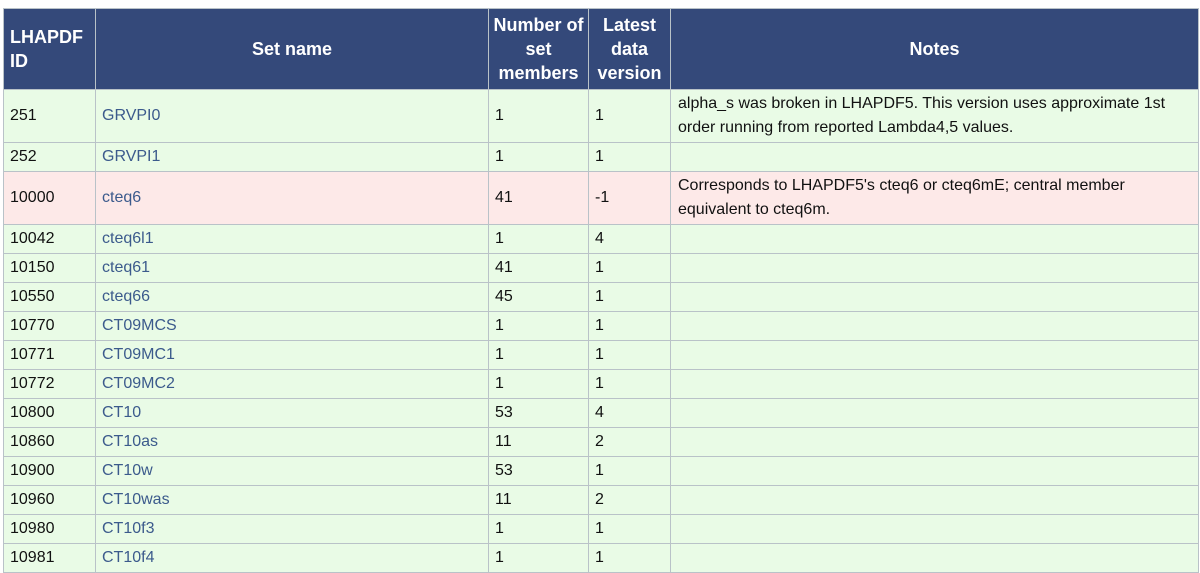  I want to click on set-name-link: CT10as, so click(130, 441).